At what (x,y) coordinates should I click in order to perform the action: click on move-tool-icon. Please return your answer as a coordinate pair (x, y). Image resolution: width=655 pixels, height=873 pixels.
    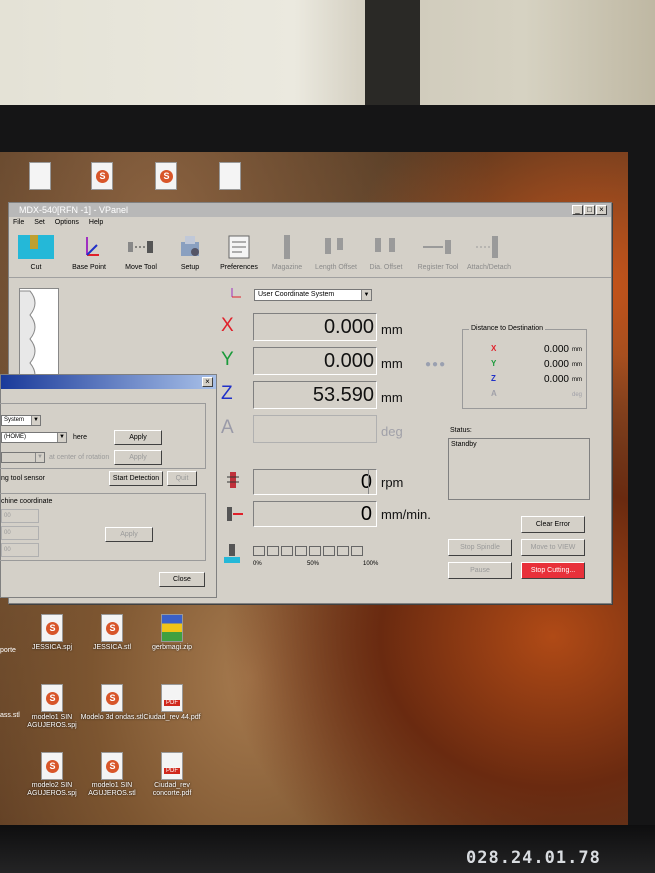
    Looking at the image, I should click on (140, 247).